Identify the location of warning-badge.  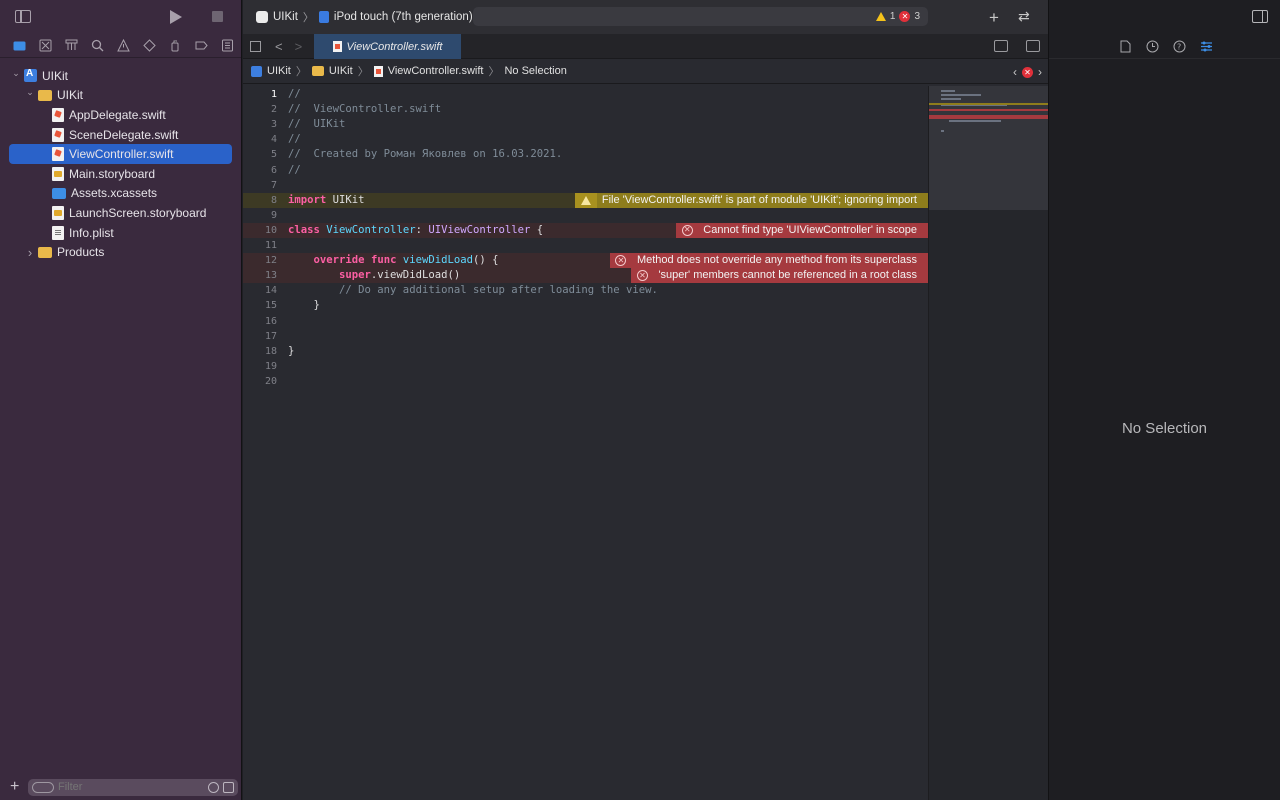
(585, 200).